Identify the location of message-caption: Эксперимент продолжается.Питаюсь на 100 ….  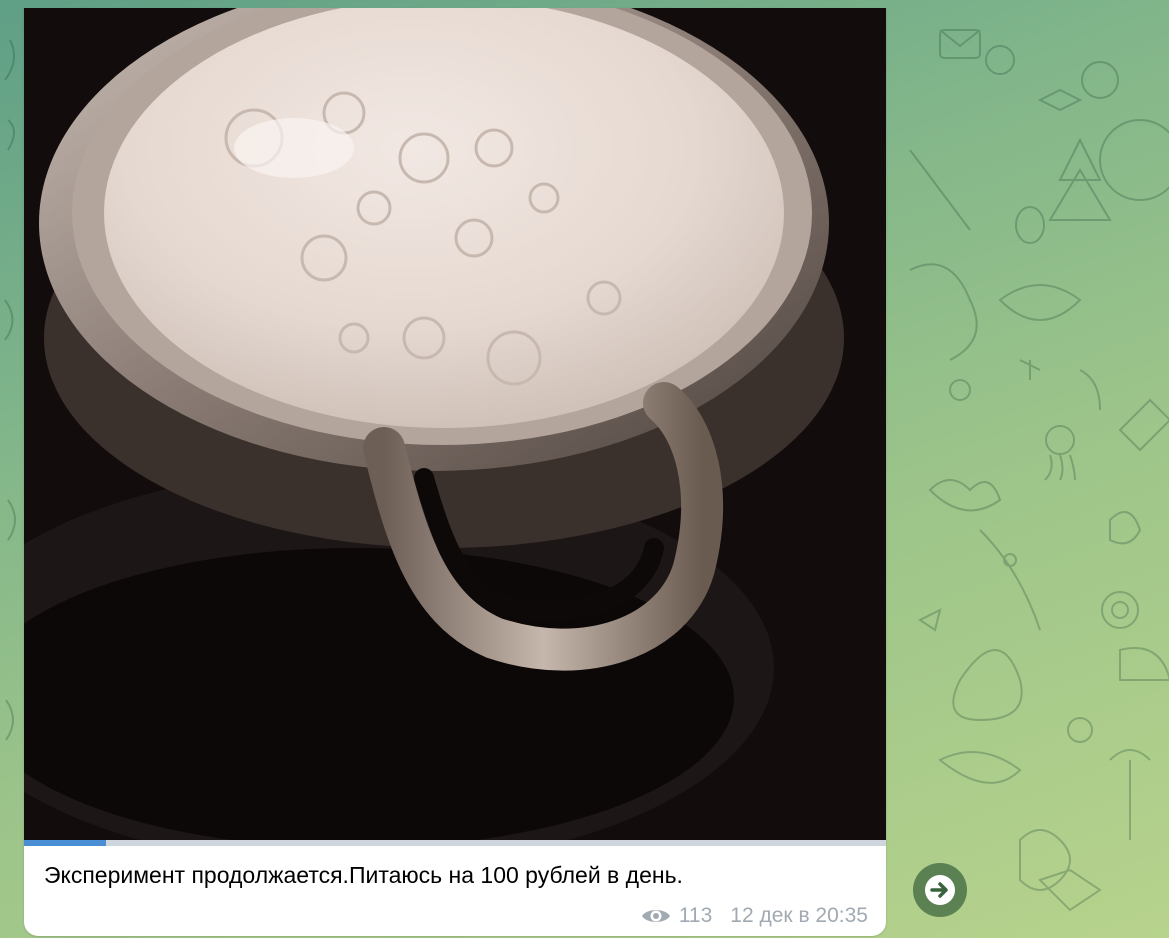
(363, 875).